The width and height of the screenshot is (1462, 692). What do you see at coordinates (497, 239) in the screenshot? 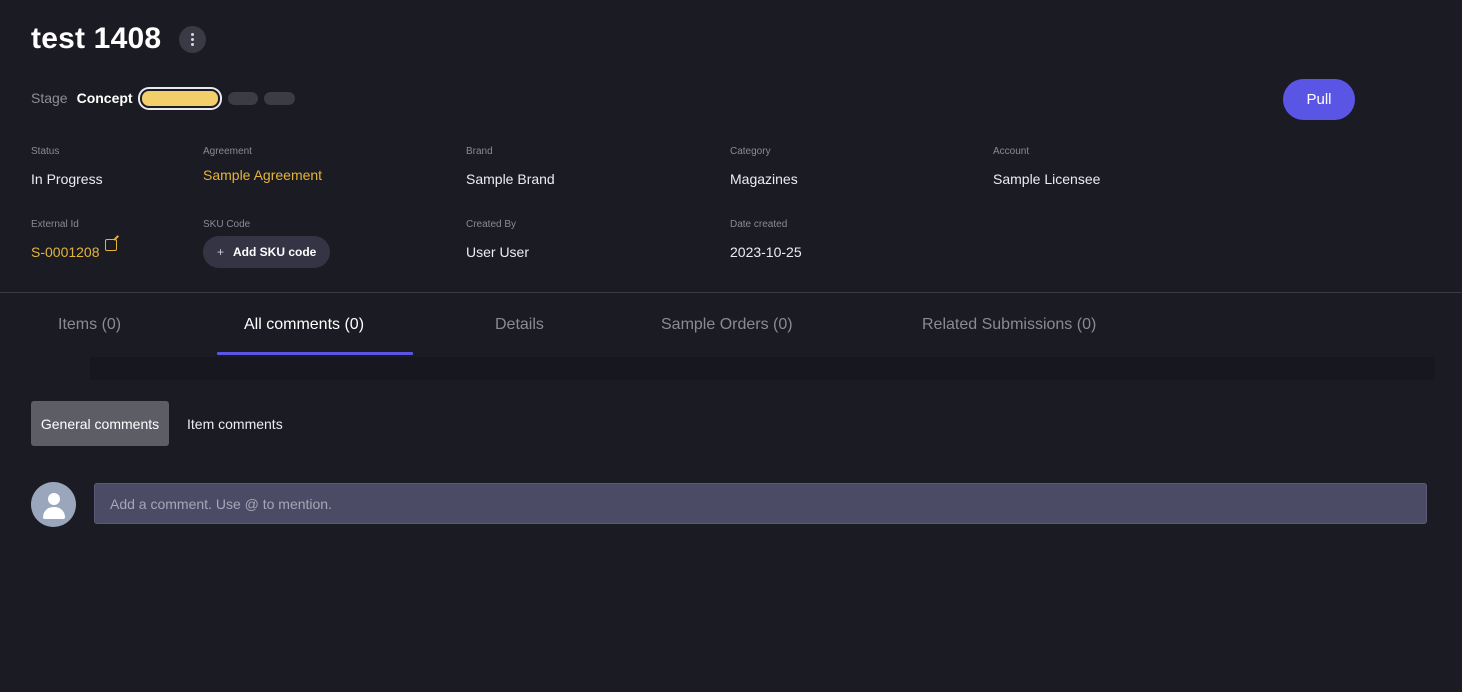
I see `created-by-field: Created By User User` at bounding box center [497, 239].